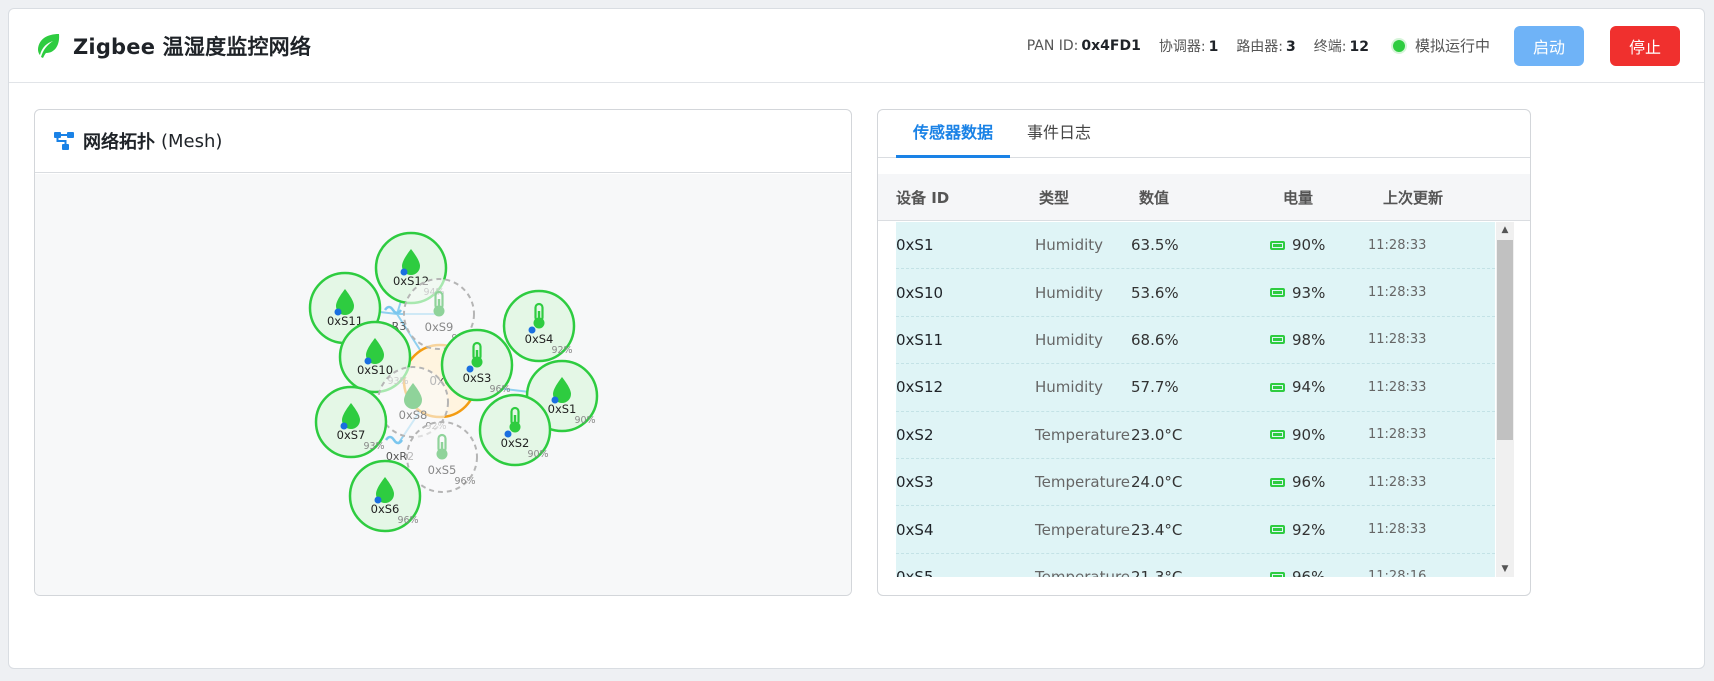 The width and height of the screenshot is (1714, 681). Describe the element at coordinates (920, 339) in the screenshot. I see `cell-device-id: 0xS11` at that location.